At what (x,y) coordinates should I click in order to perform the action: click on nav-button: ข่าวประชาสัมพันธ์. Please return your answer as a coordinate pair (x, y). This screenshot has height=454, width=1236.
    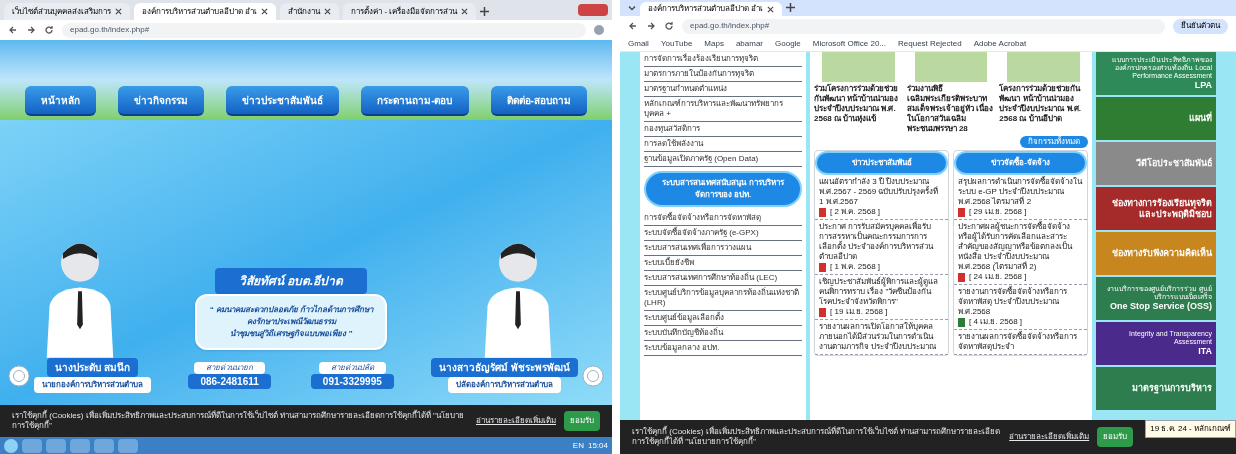
    Looking at the image, I should click on (283, 101).